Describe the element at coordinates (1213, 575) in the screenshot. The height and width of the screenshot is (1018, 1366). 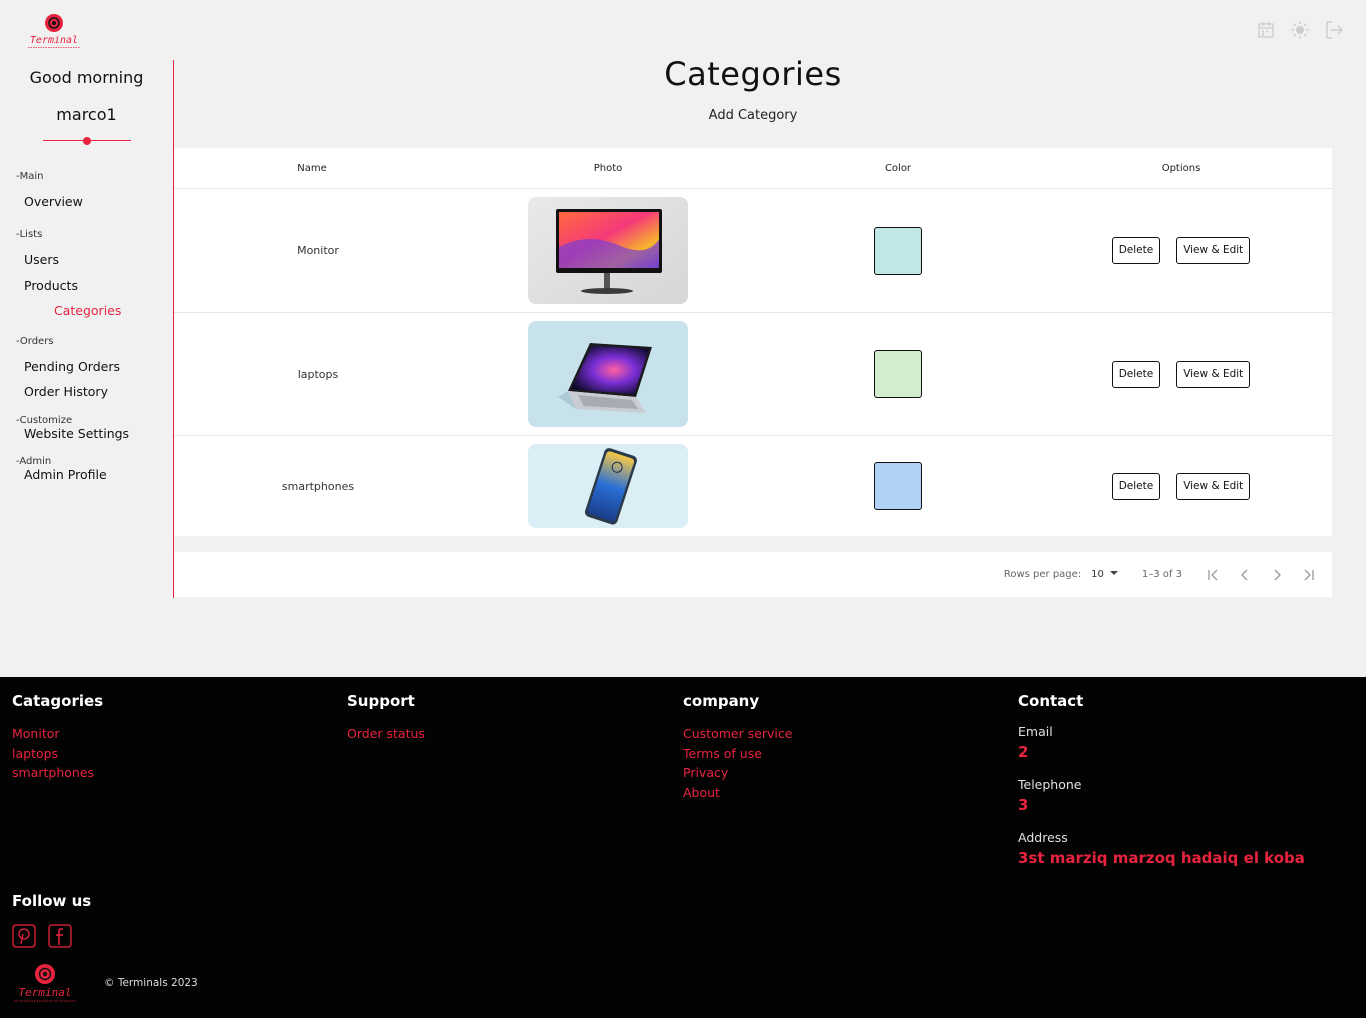
I see `first-page-icon` at that location.